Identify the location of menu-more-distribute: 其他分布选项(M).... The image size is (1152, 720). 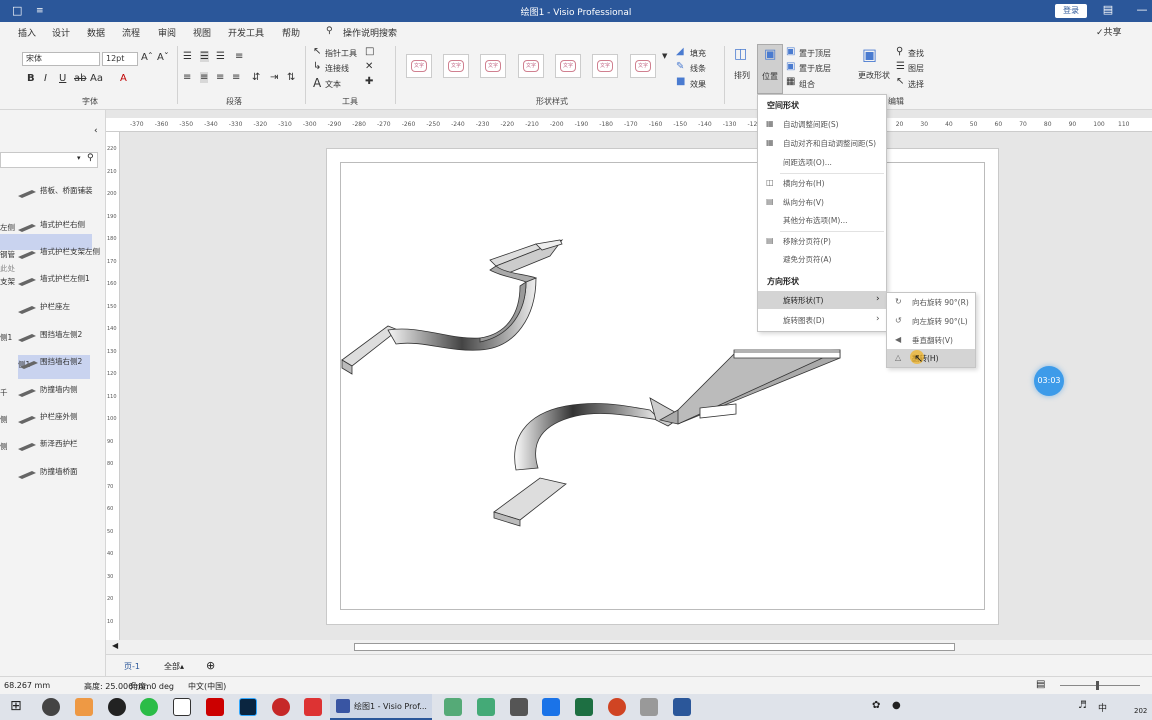
(822, 220).